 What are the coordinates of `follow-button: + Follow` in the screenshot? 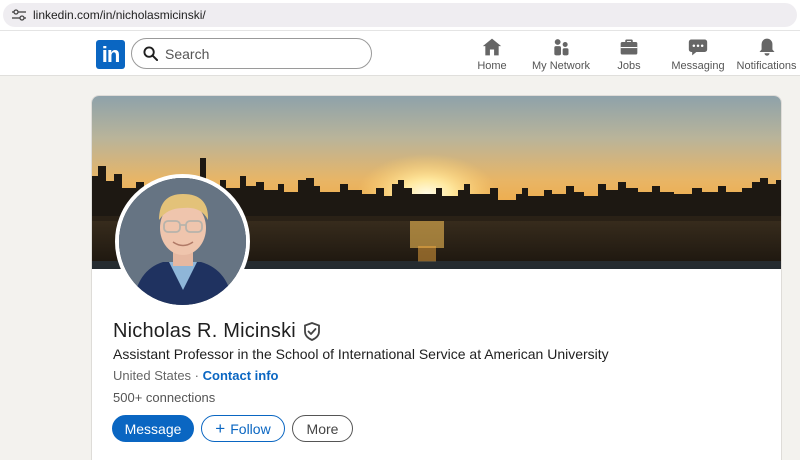 It's located at (243, 428).